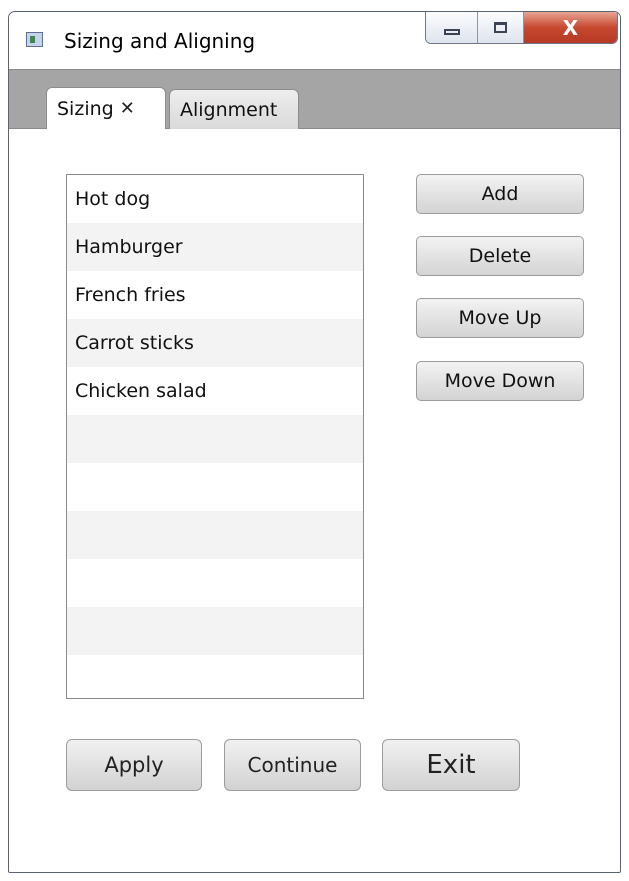 The width and height of the screenshot is (629, 881). I want to click on list-item: Carrot sticks, so click(215, 343).